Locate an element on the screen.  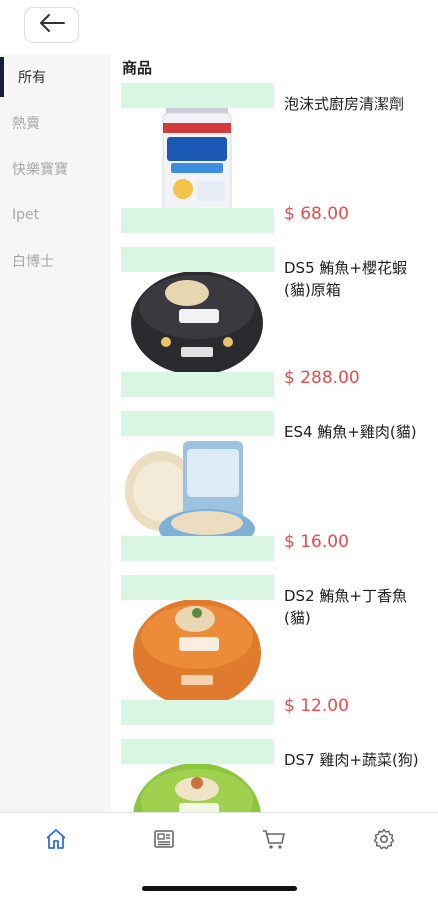
product-name: 泡沫式廚房清潔劑 is located at coordinates (344, 104).